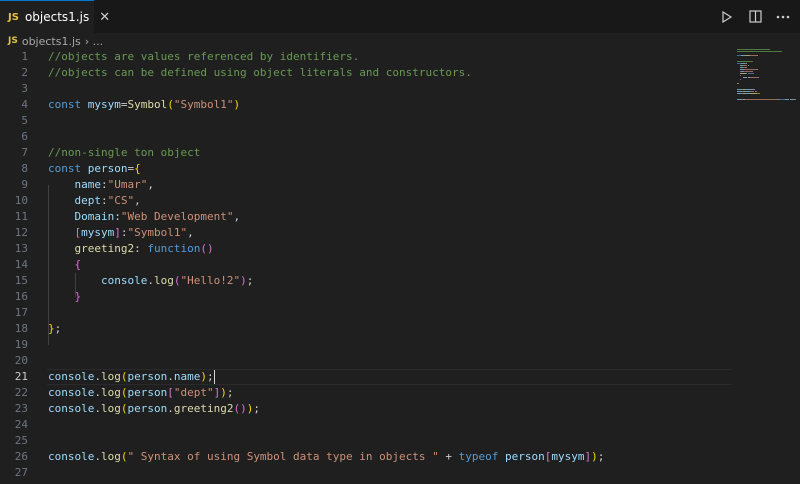 Image resolution: width=800 pixels, height=484 pixels. Describe the element at coordinates (370, 169) in the screenshot. I see `code-line: 8 const person={` at that location.